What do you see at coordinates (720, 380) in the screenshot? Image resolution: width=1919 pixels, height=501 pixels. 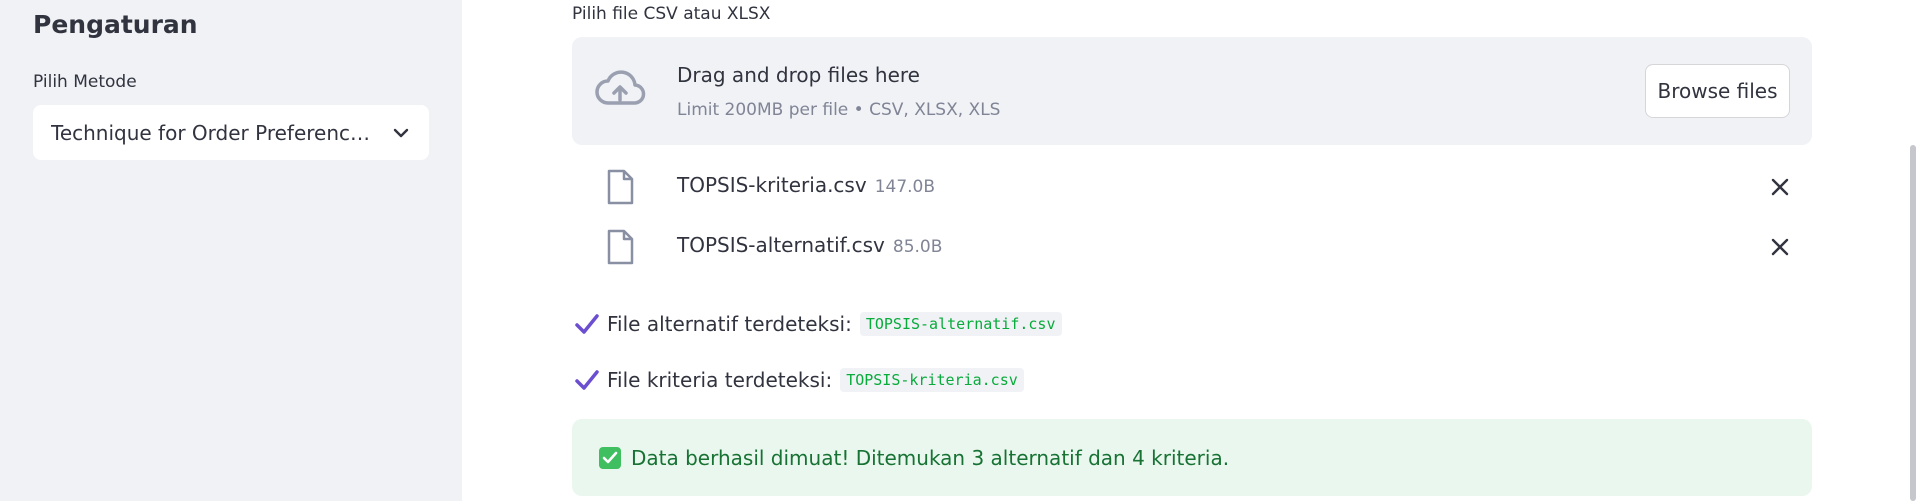 I see `detection-text: File kriteria terdeteksi:` at bounding box center [720, 380].